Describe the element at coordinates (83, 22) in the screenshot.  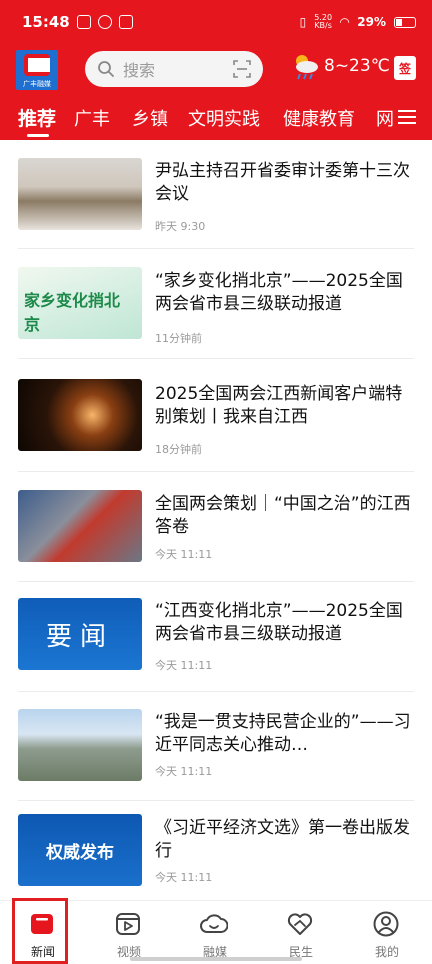
I see `notification-icon` at that location.